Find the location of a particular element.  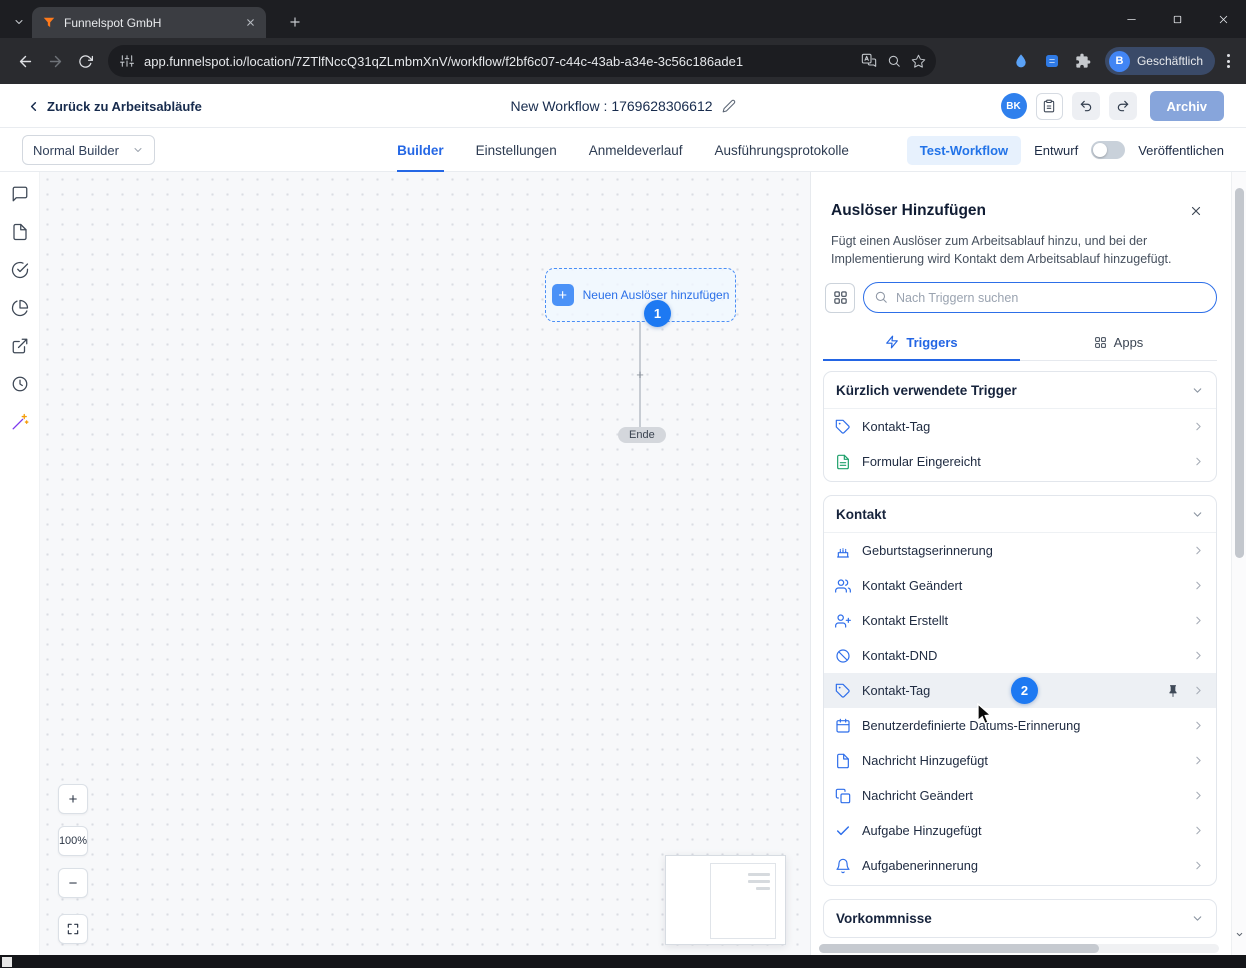

fullscreen-button is located at coordinates (73, 929).